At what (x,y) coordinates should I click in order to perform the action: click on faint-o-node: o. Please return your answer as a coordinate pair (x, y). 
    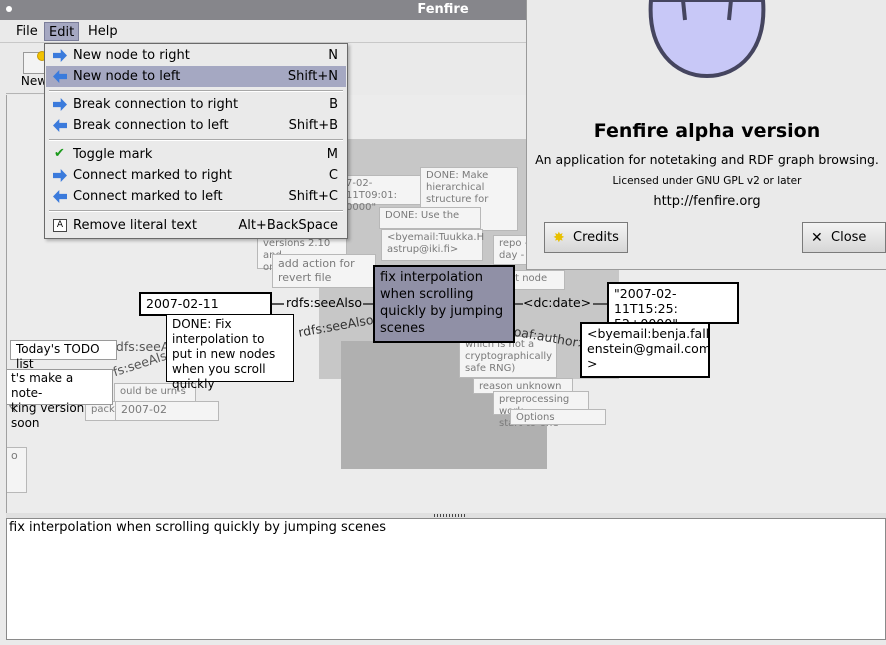
    Looking at the image, I should click on (17, 470).